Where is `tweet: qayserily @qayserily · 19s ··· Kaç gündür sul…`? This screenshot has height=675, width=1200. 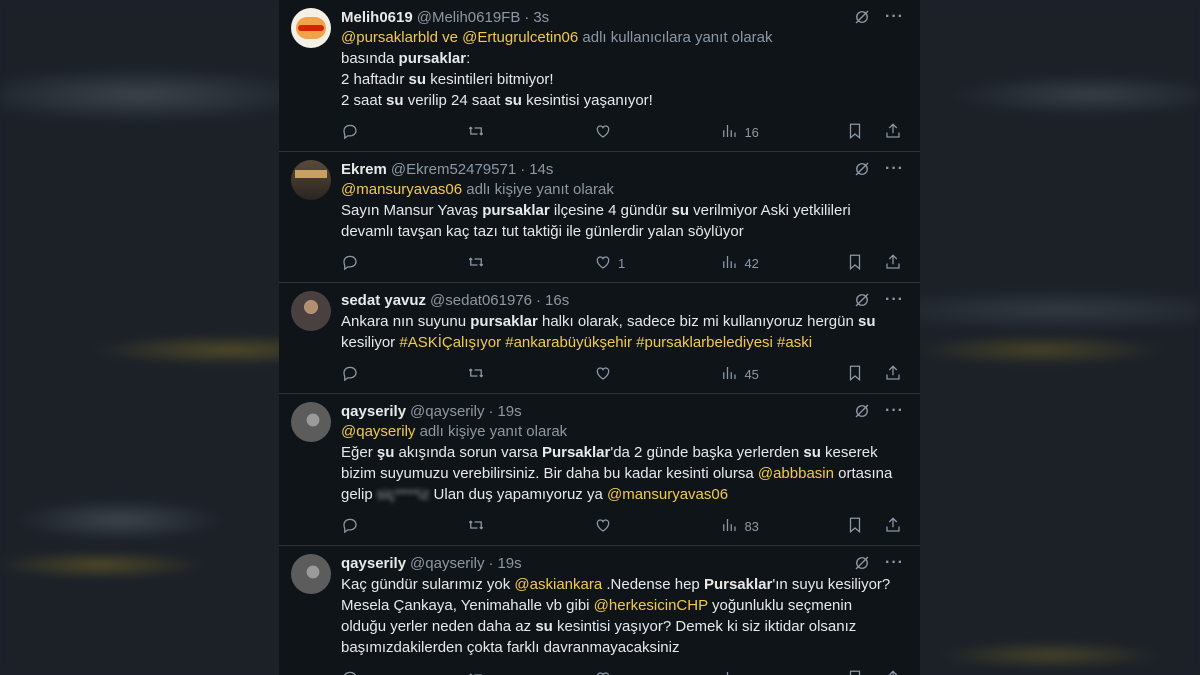
tweet: qayserily @qayserily · 19s ··· Kaç gündür sul… is located at coordinates (599, 610).